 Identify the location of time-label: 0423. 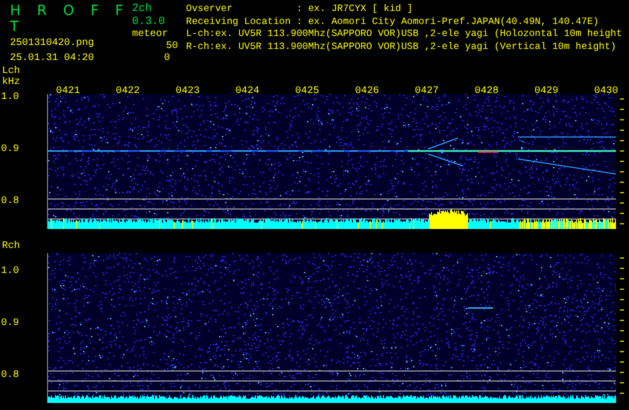
(188, 91).